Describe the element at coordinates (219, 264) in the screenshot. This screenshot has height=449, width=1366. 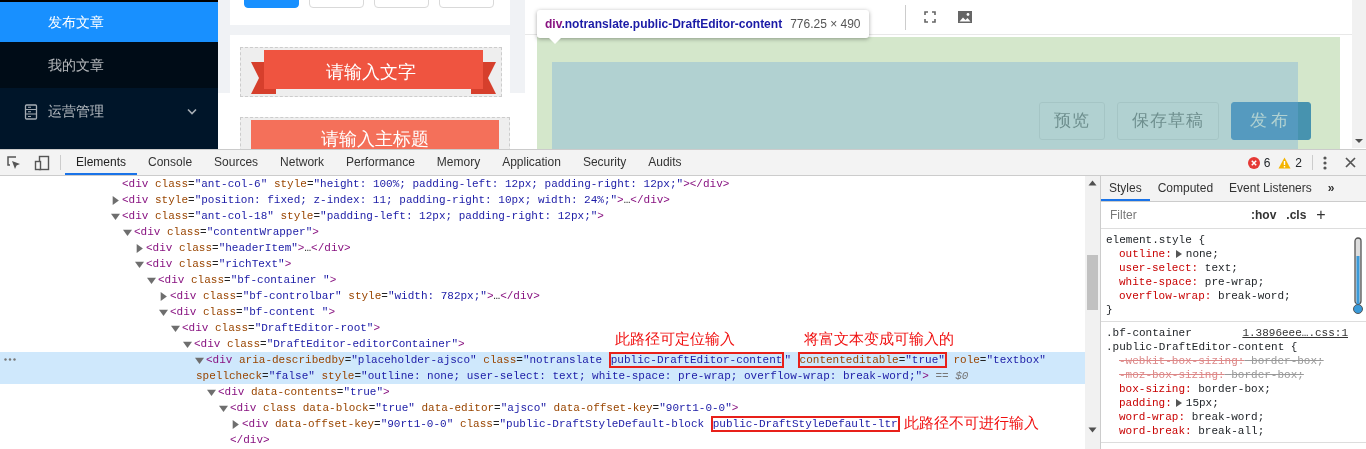
I see `code-line: <div class="richText">` at that location.